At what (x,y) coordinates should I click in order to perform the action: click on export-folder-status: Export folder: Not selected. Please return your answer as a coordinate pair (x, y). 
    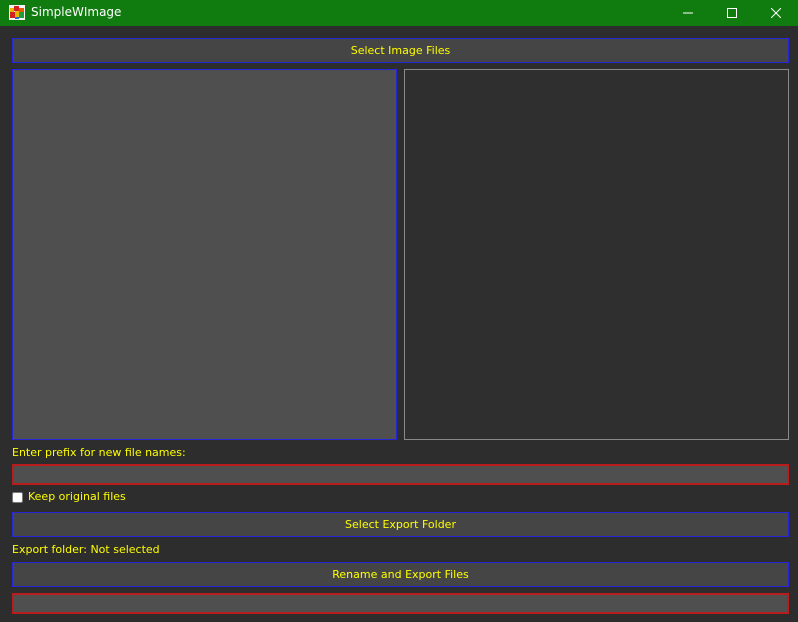
    Looking at the image, I should click on (86, 549).